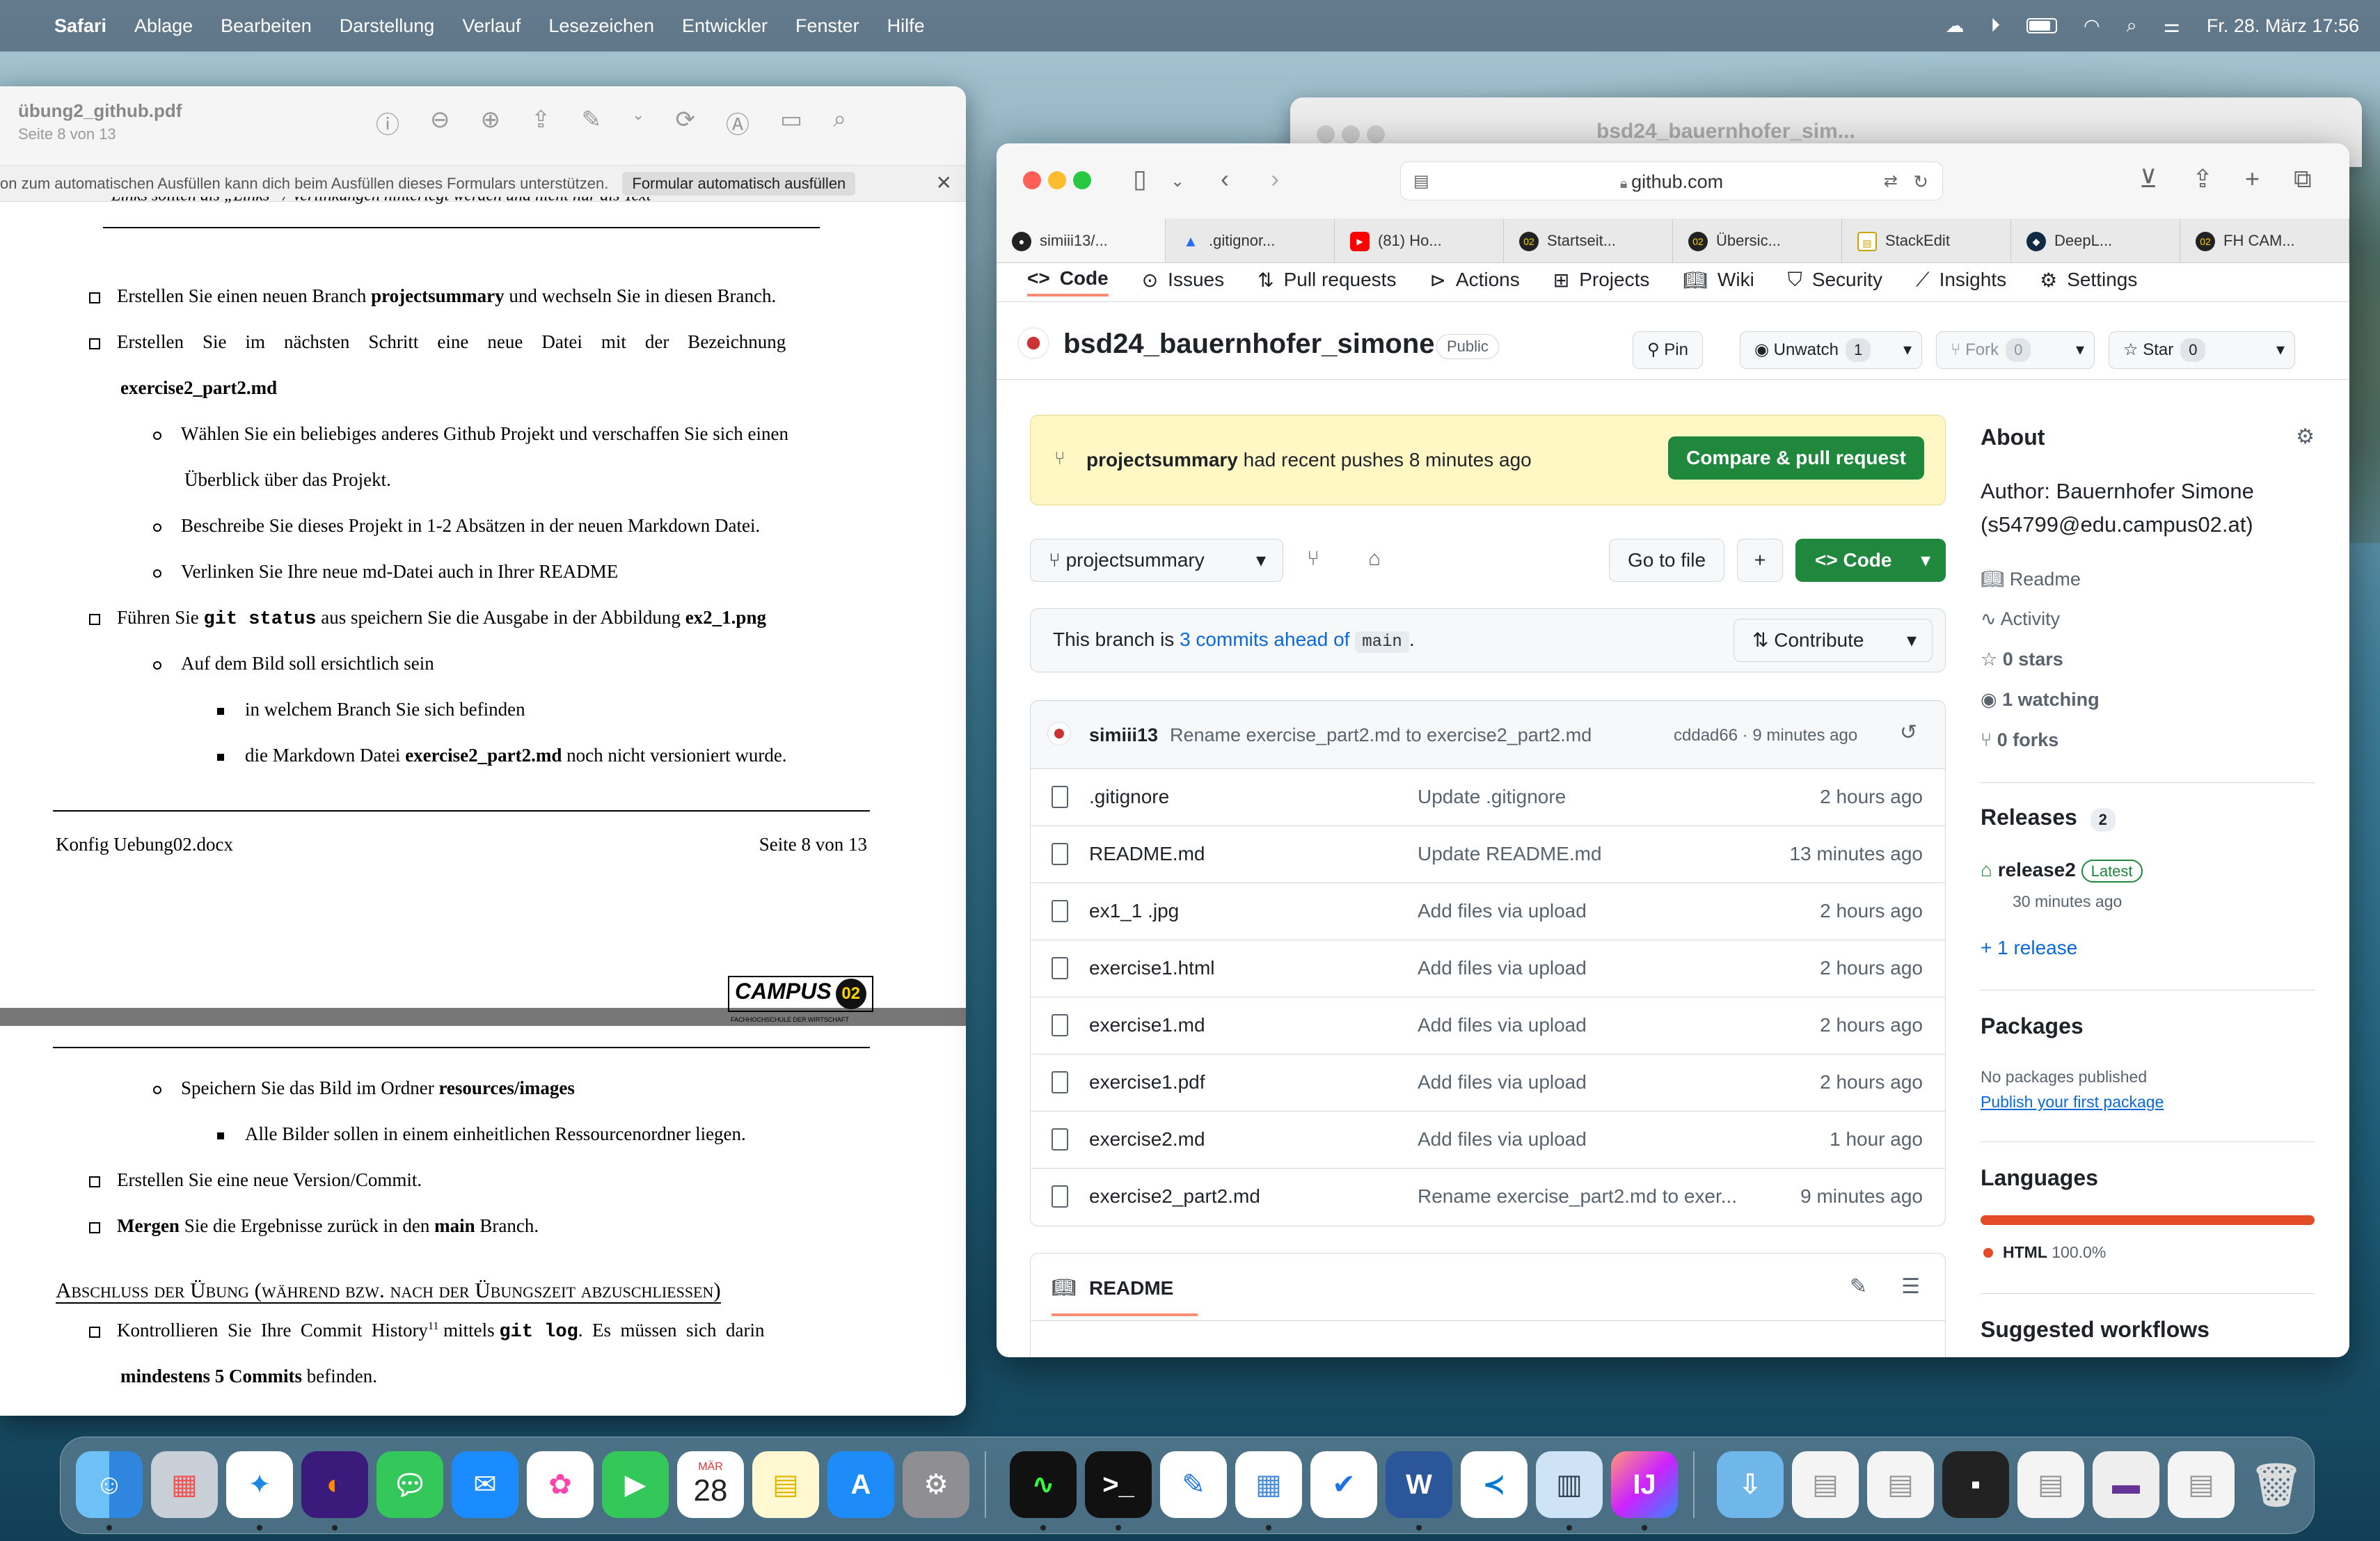 The image size is (2380, 1541). I want to click on file-name: exercise2_part2.md, so click(1174, 1196).